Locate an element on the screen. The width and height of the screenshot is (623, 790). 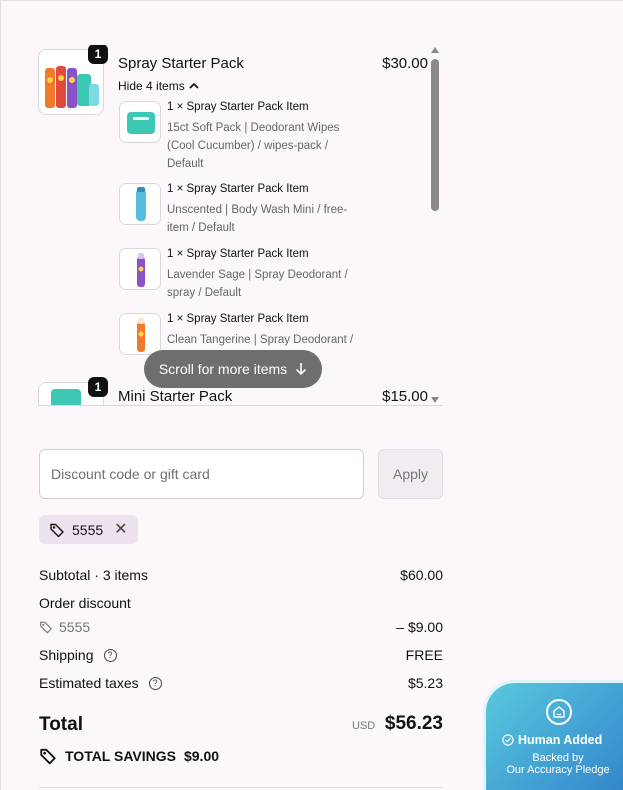
wipes-pack-image is located at coordinates (141, 123).